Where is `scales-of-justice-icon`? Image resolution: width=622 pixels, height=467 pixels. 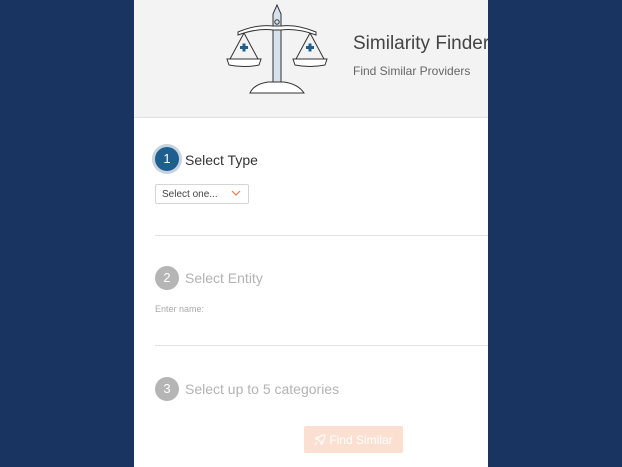 scales-of-justice-icon is located at coordinates (277, 48).